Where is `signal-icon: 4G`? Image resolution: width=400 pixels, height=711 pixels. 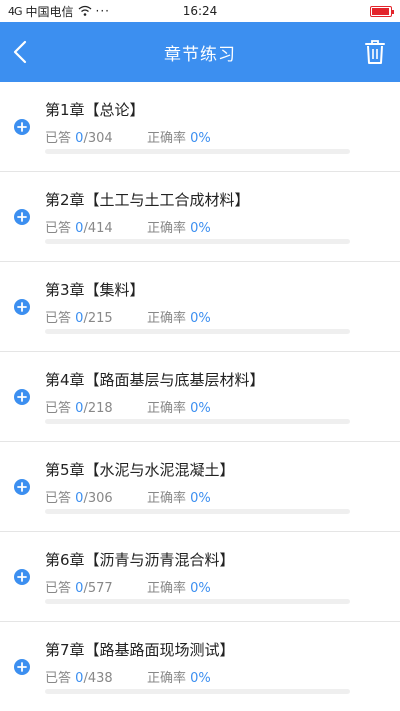 signal-icon: 4G is located at coordinates (15, 11).